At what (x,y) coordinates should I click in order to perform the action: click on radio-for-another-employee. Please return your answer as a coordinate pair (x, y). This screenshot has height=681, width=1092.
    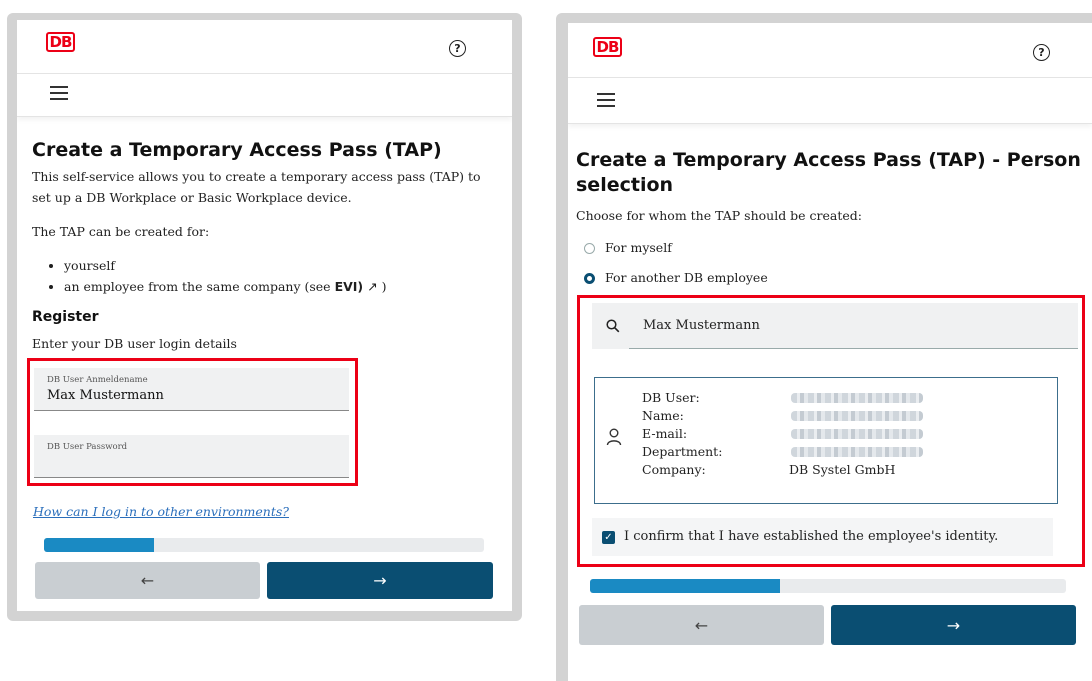
    Looking at the image, I should click on (589, 278).